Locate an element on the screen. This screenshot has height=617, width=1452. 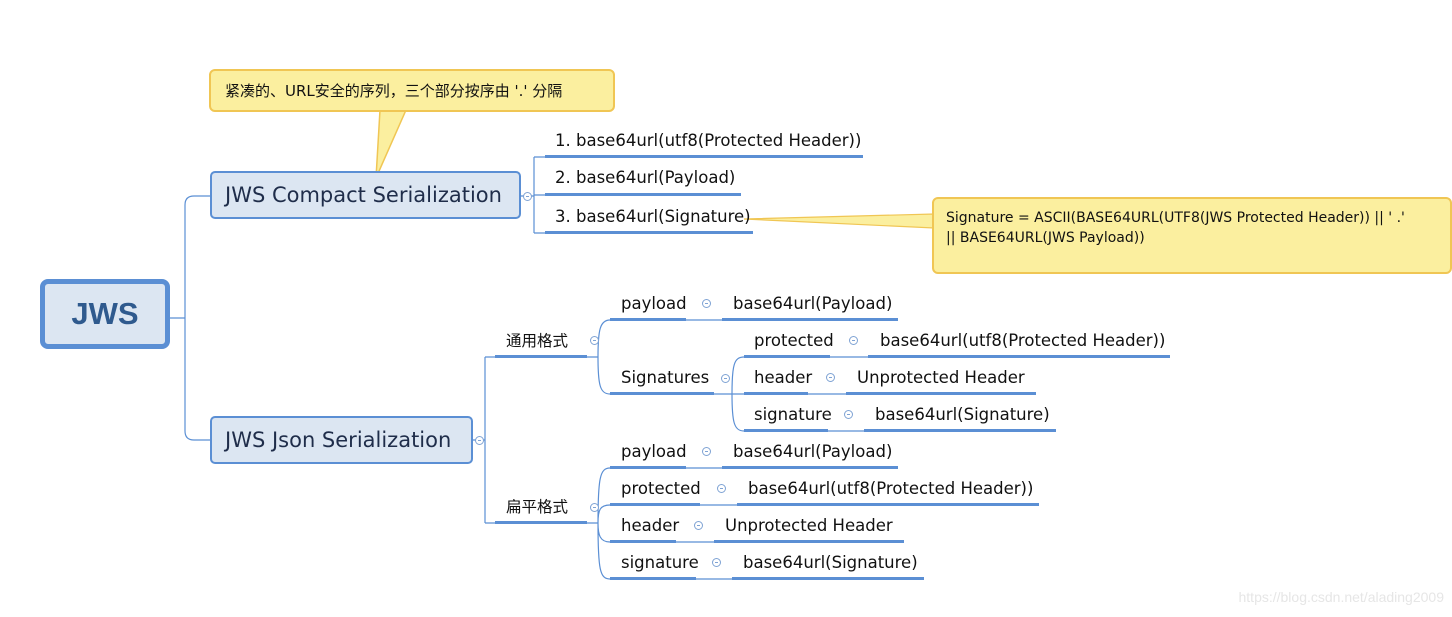
connector-root is located at coordinates (190, 318).